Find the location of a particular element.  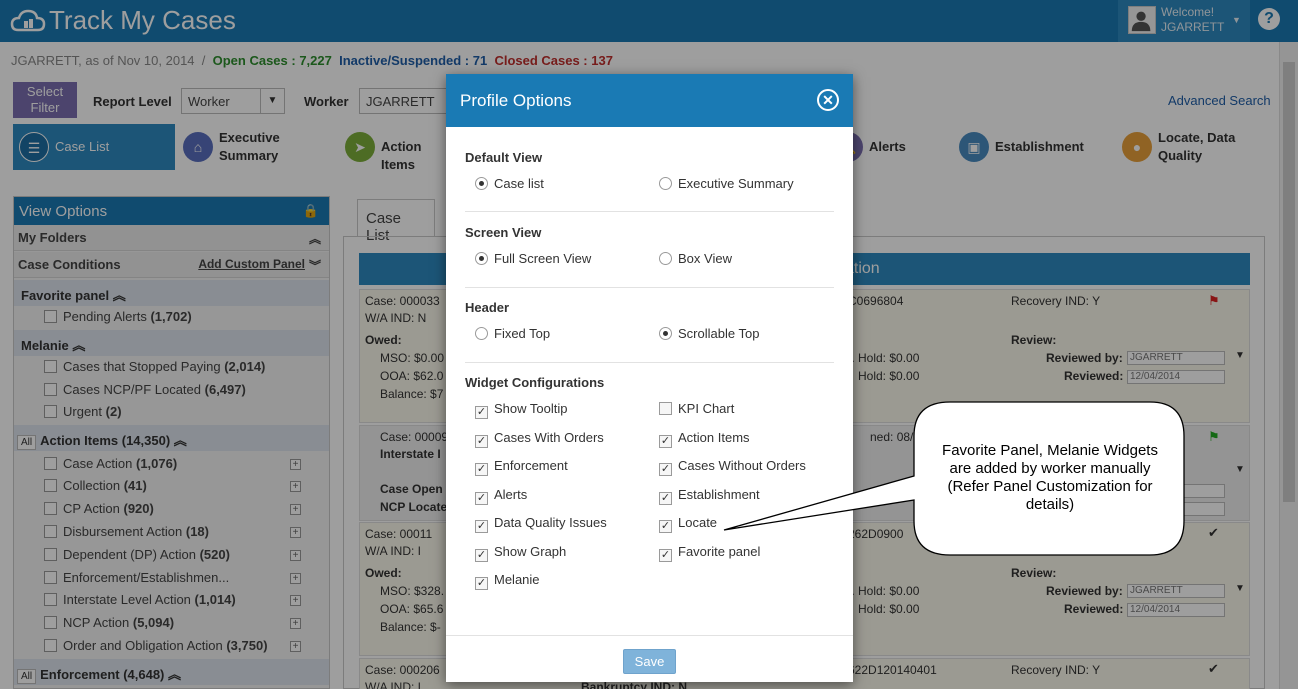

callout-line: are added by worker manually is located at coordinates (1050, 468).